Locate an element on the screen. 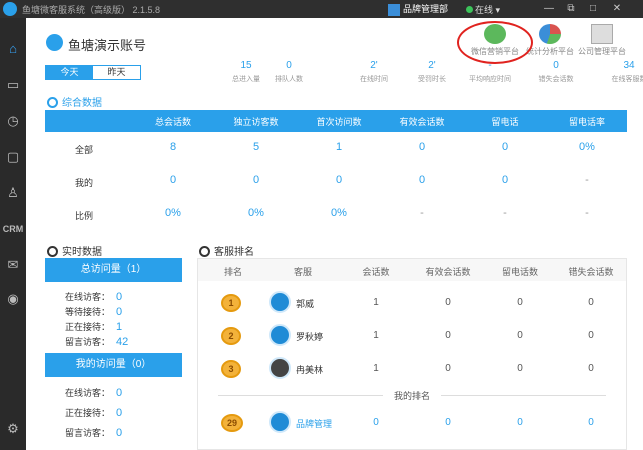  clock-icon: ◷ is located at coordinates (13, 121).